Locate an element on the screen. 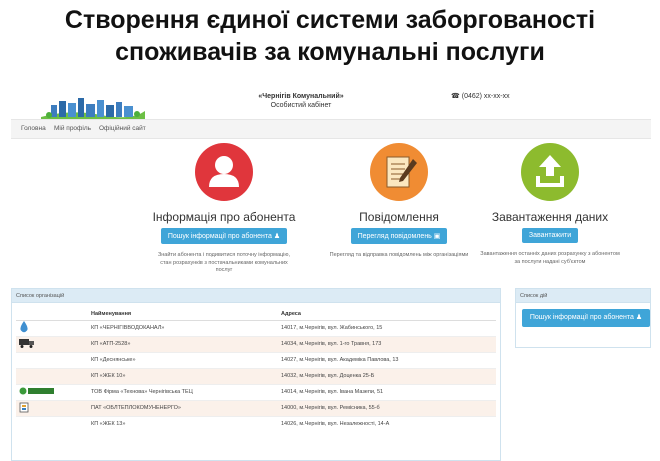  user-icon is located at coordinates (224, 172).